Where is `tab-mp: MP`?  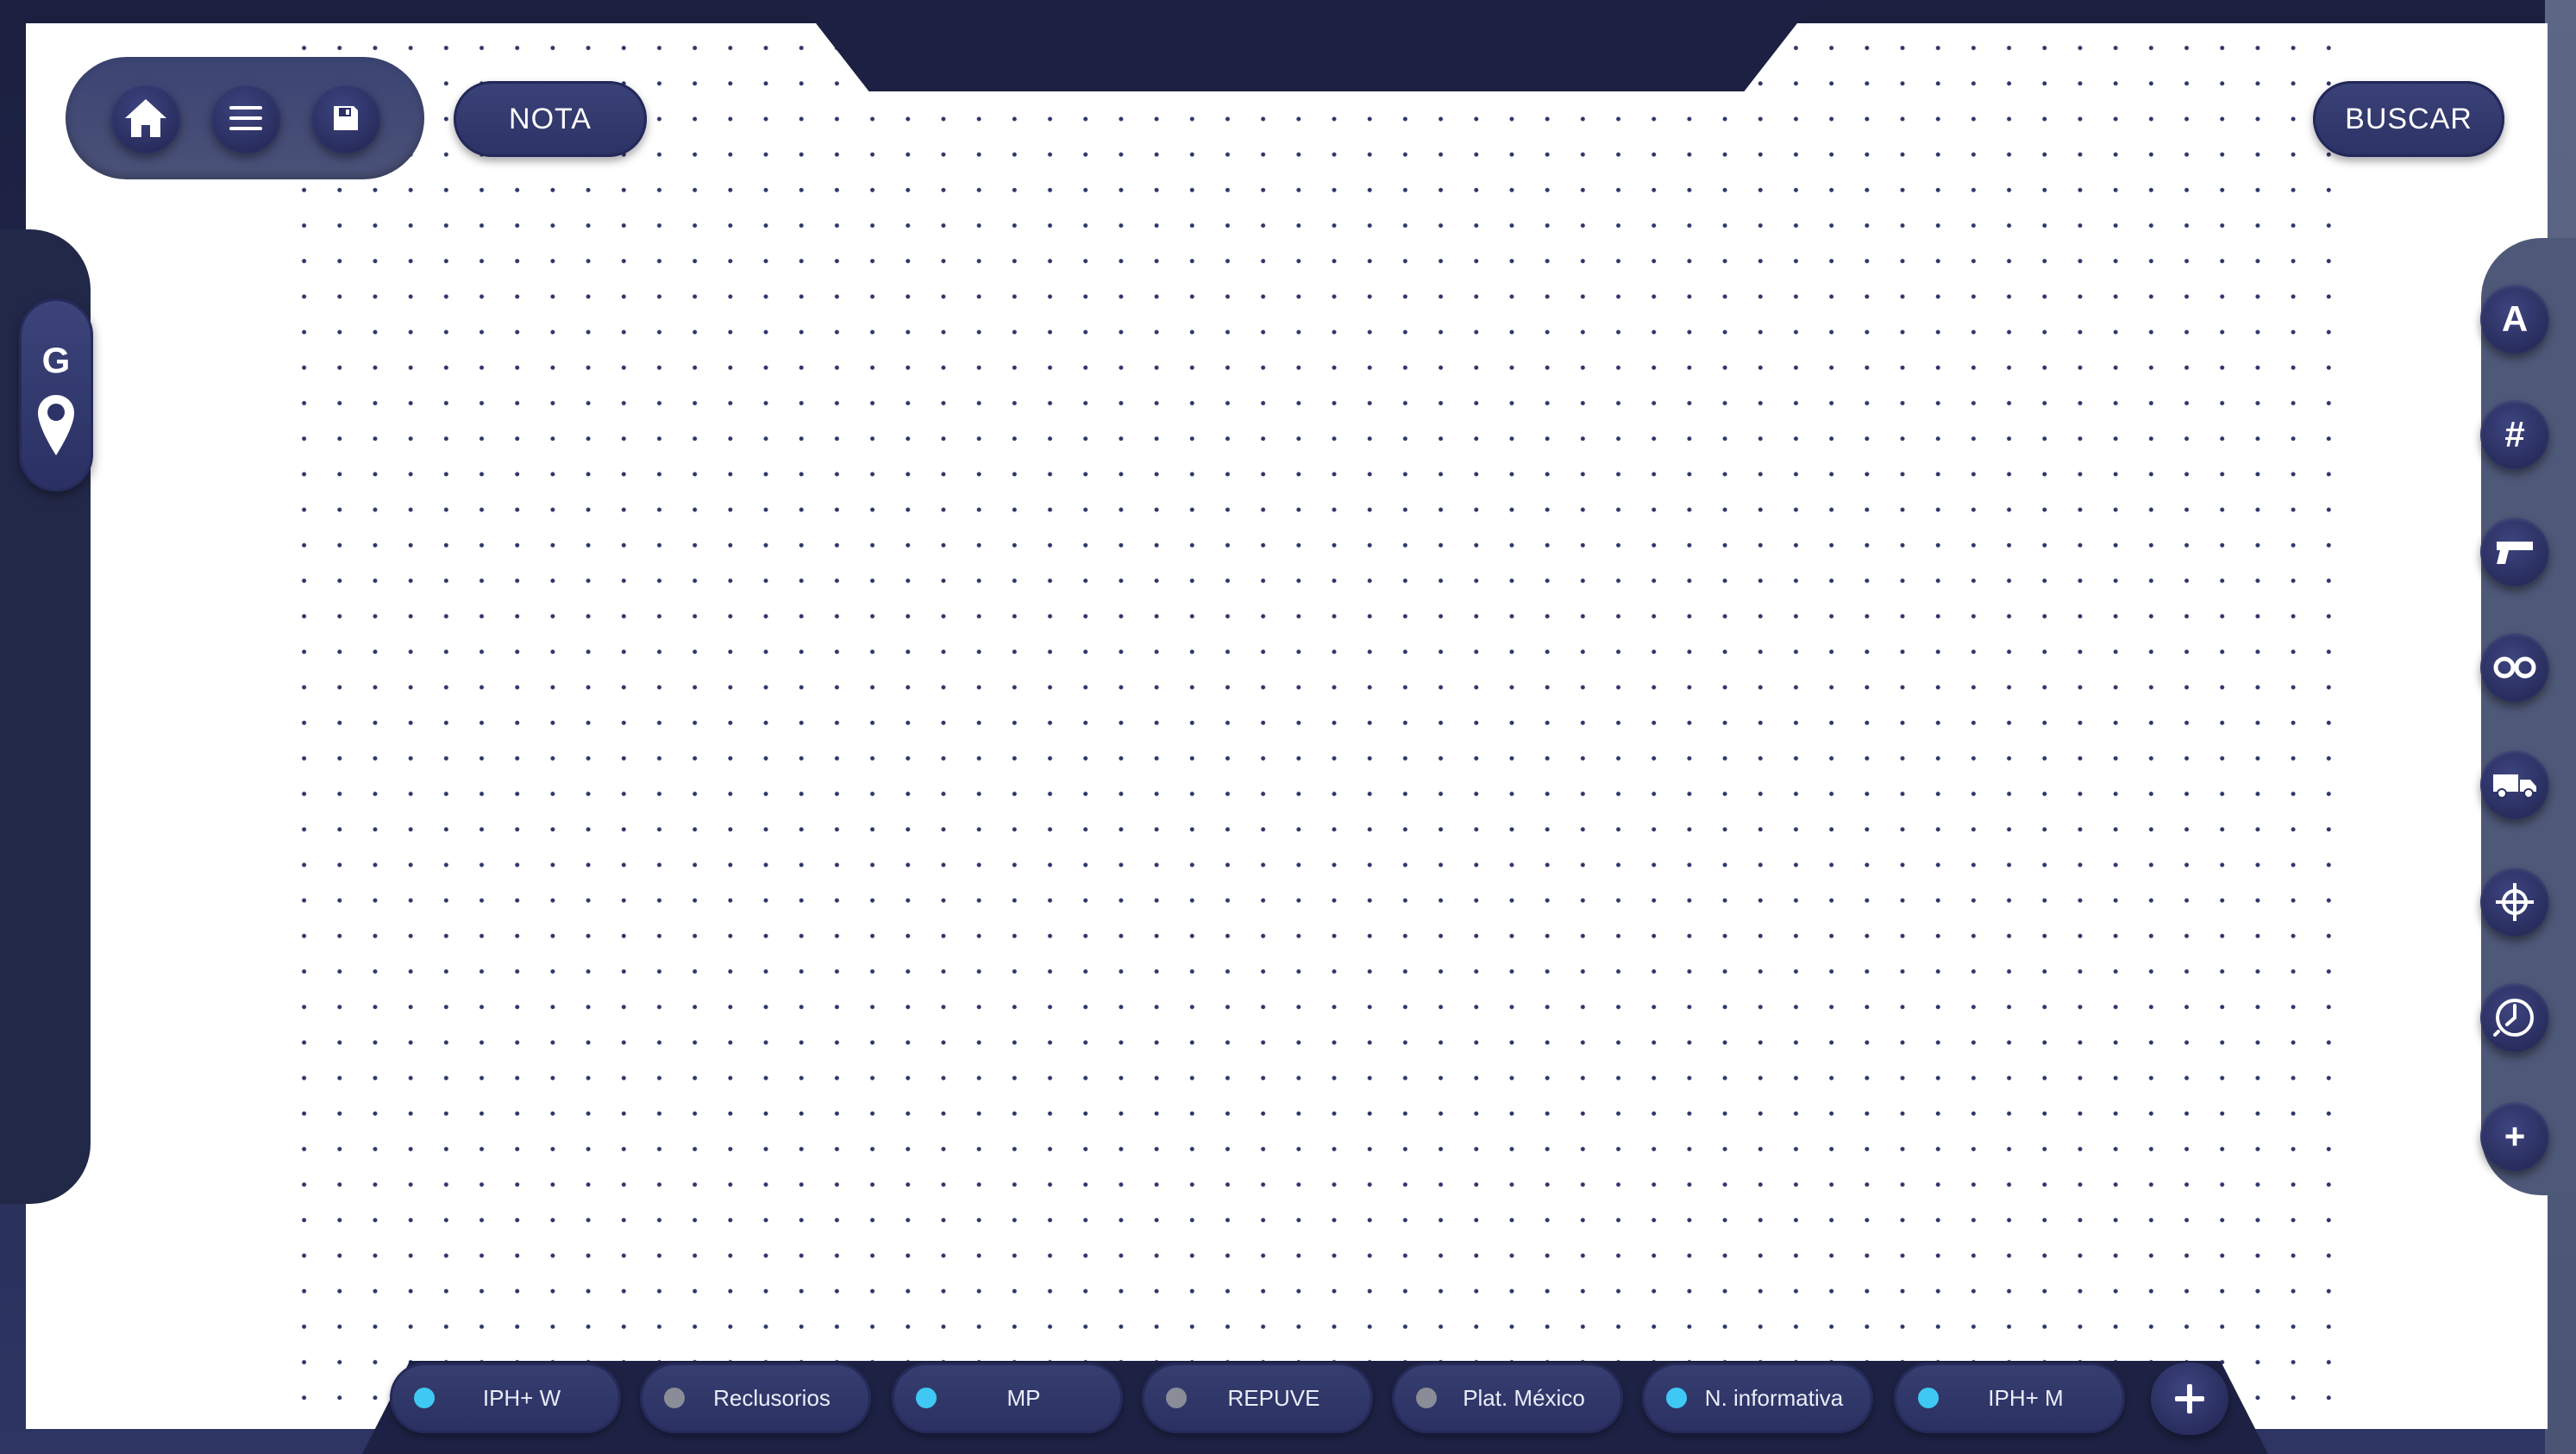
tab-mp: MP is located at coordinates (1007, 1398).